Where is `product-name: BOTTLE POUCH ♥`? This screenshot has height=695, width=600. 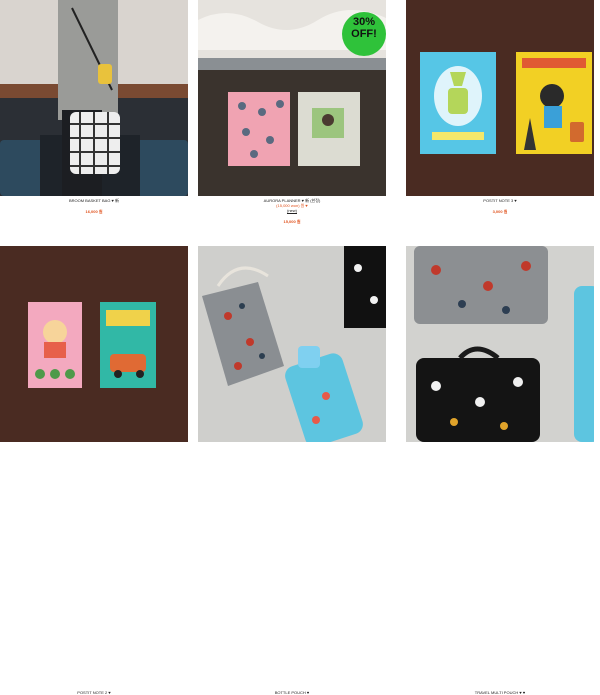 product-name: BOTTLE POUCH ♥ is located at coordinates (292, 692).